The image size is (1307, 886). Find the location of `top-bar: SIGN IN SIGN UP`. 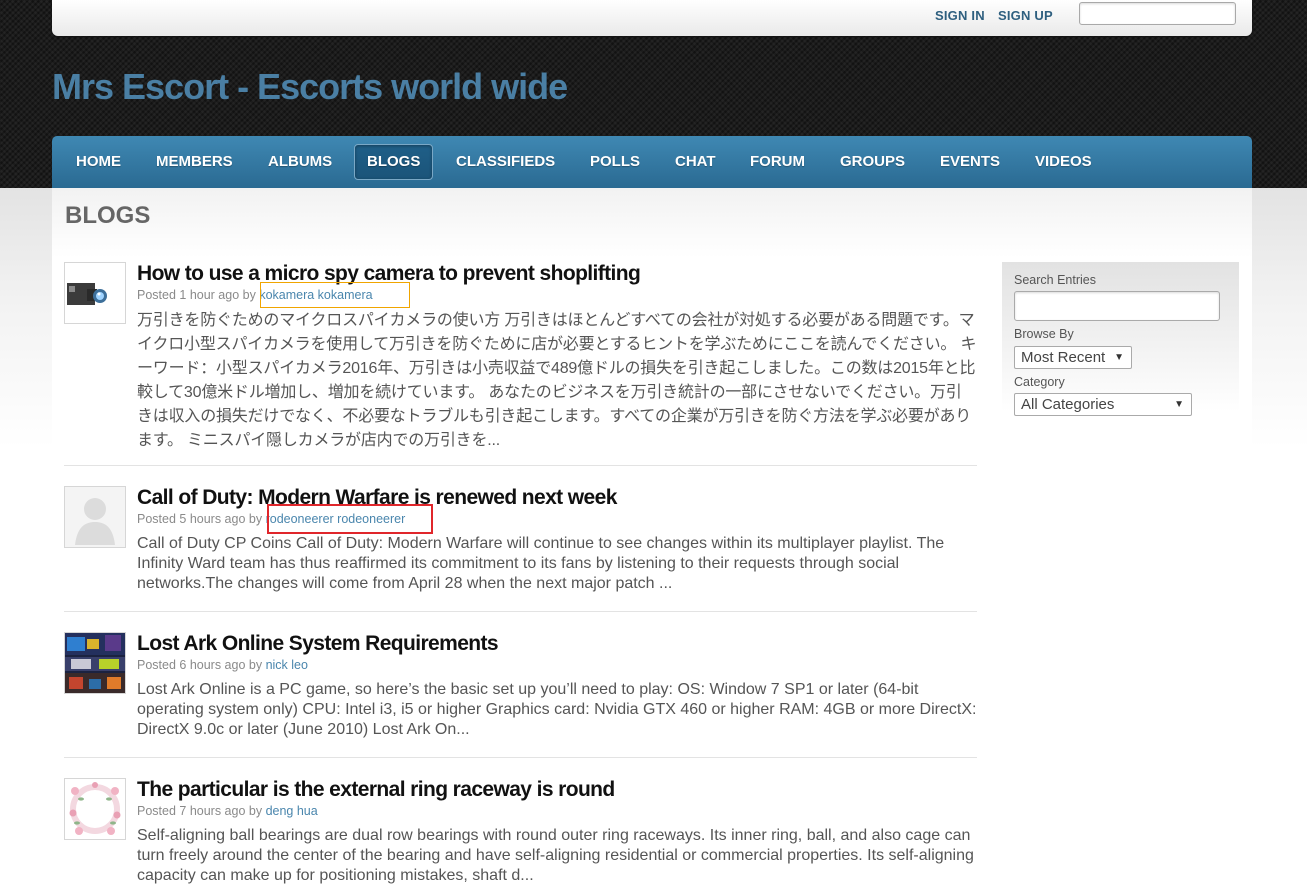

top-bar: SIGN IN SIGN UP is located at coordinates (652, 18).